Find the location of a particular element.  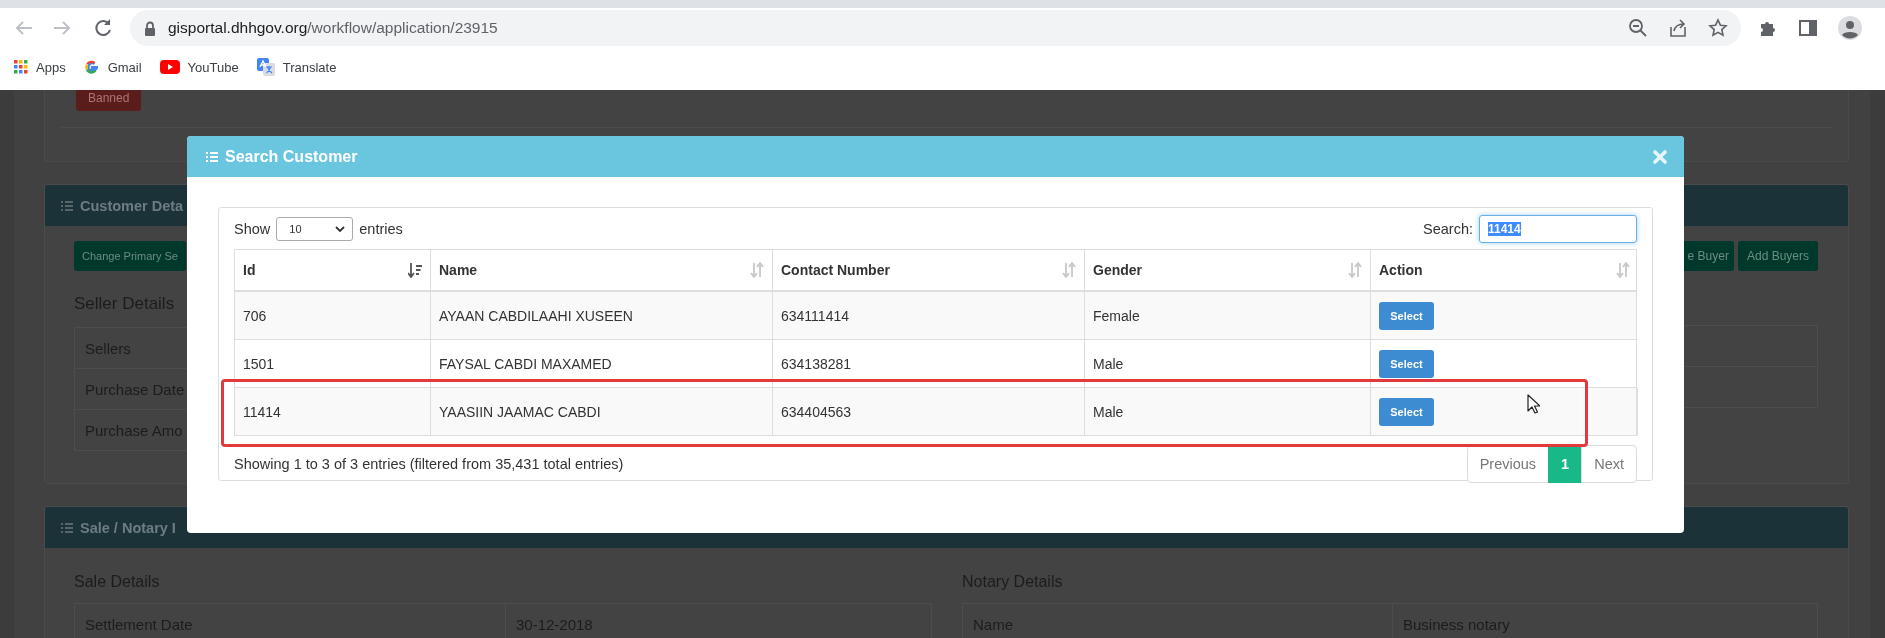

column-header: Gender is located at coordinates (1228, 270).